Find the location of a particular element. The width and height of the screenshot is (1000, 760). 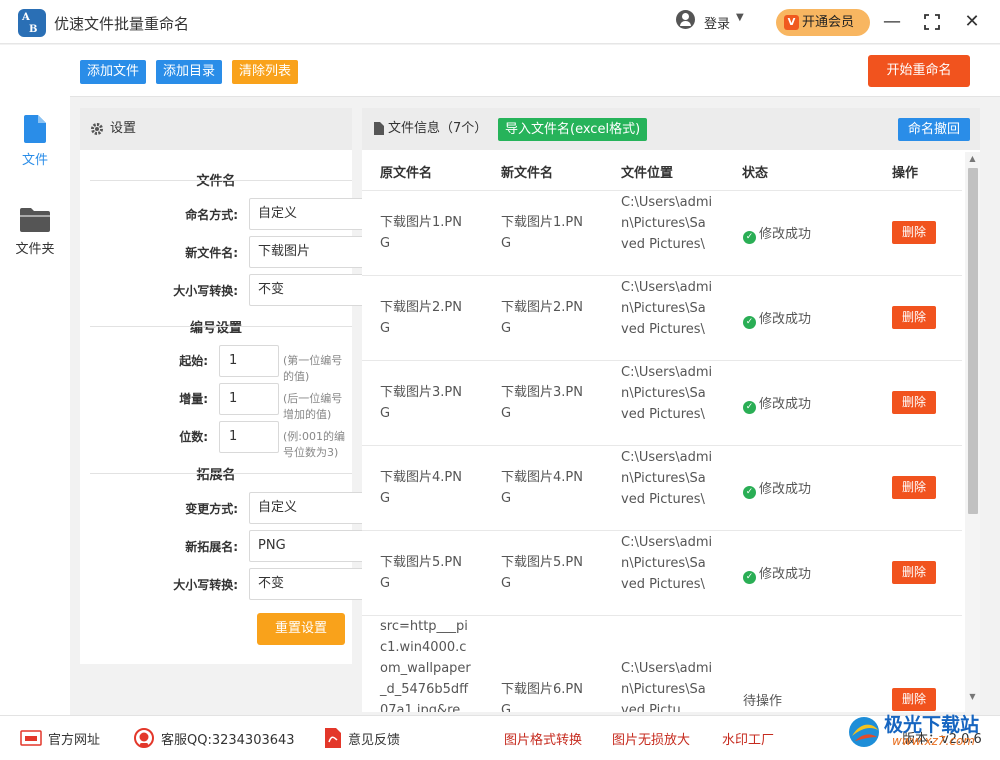

add-directory-button: 添加目录 is located at coordinates (189, 72).